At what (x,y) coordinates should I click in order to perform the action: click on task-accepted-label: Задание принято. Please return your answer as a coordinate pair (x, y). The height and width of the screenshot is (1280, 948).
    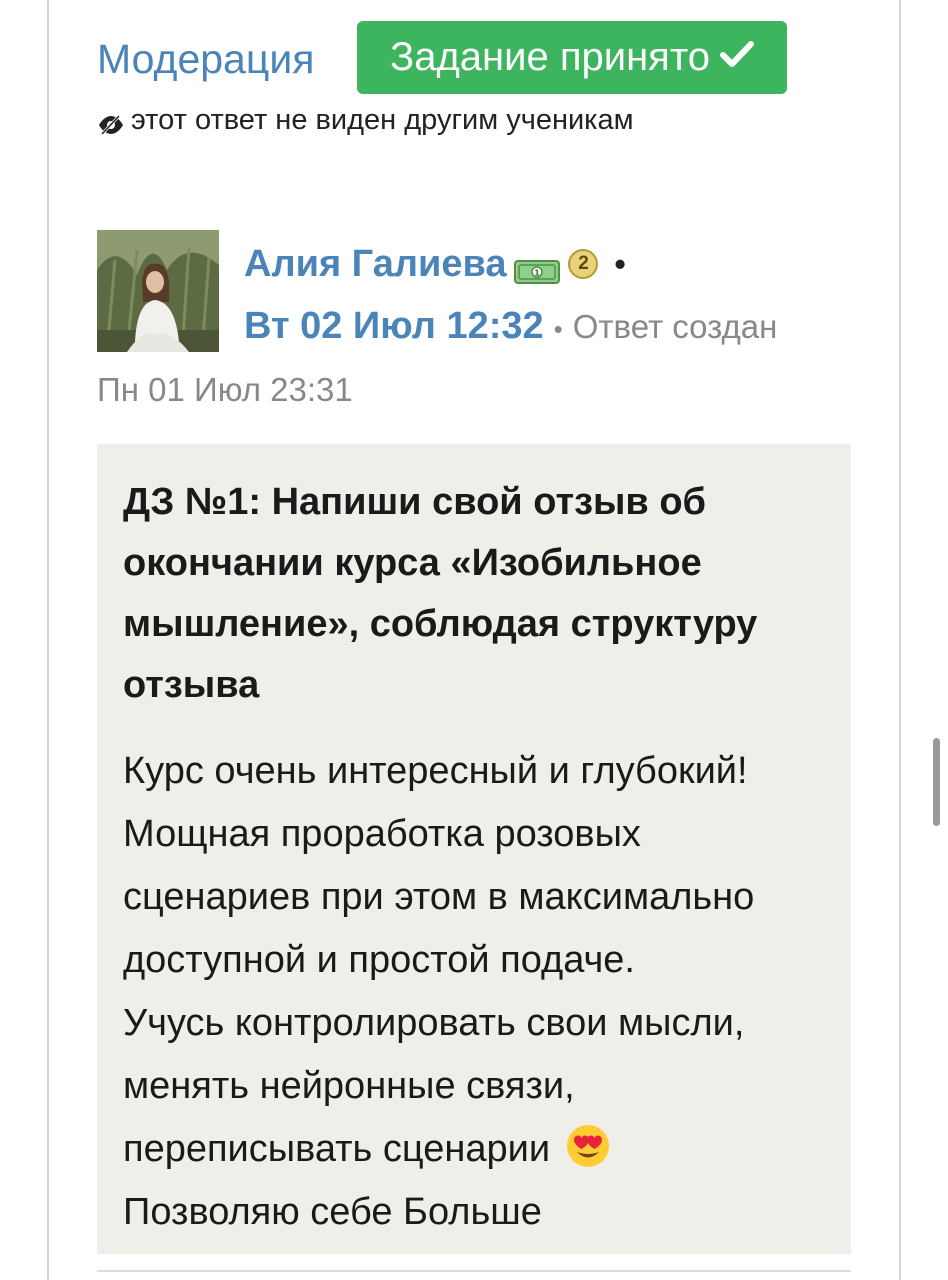
    Looking at the image, I should click on (550, 57).